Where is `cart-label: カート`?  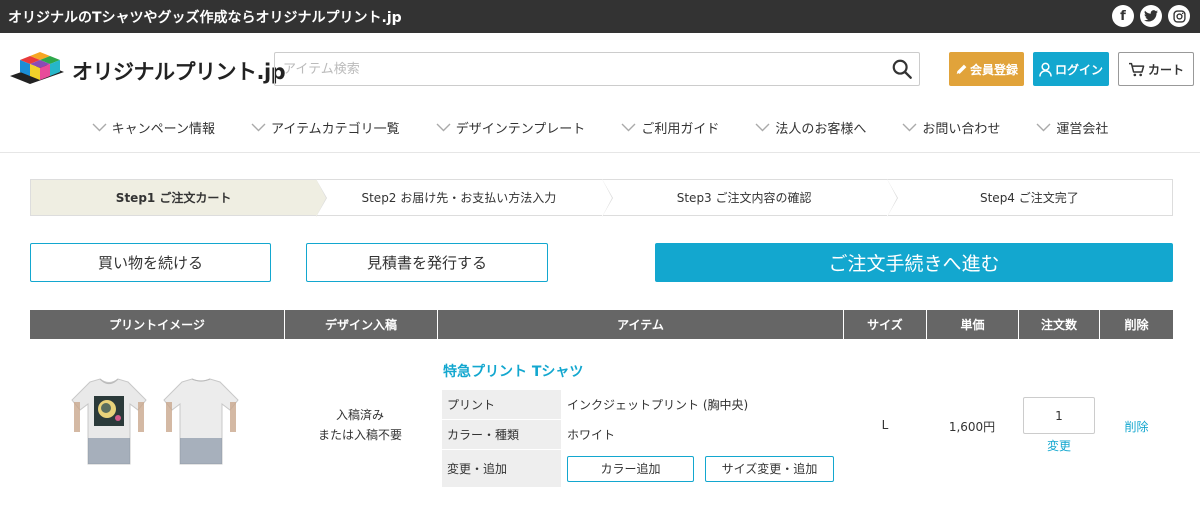 cart-label: カート is located at coordinates (1165, 69).